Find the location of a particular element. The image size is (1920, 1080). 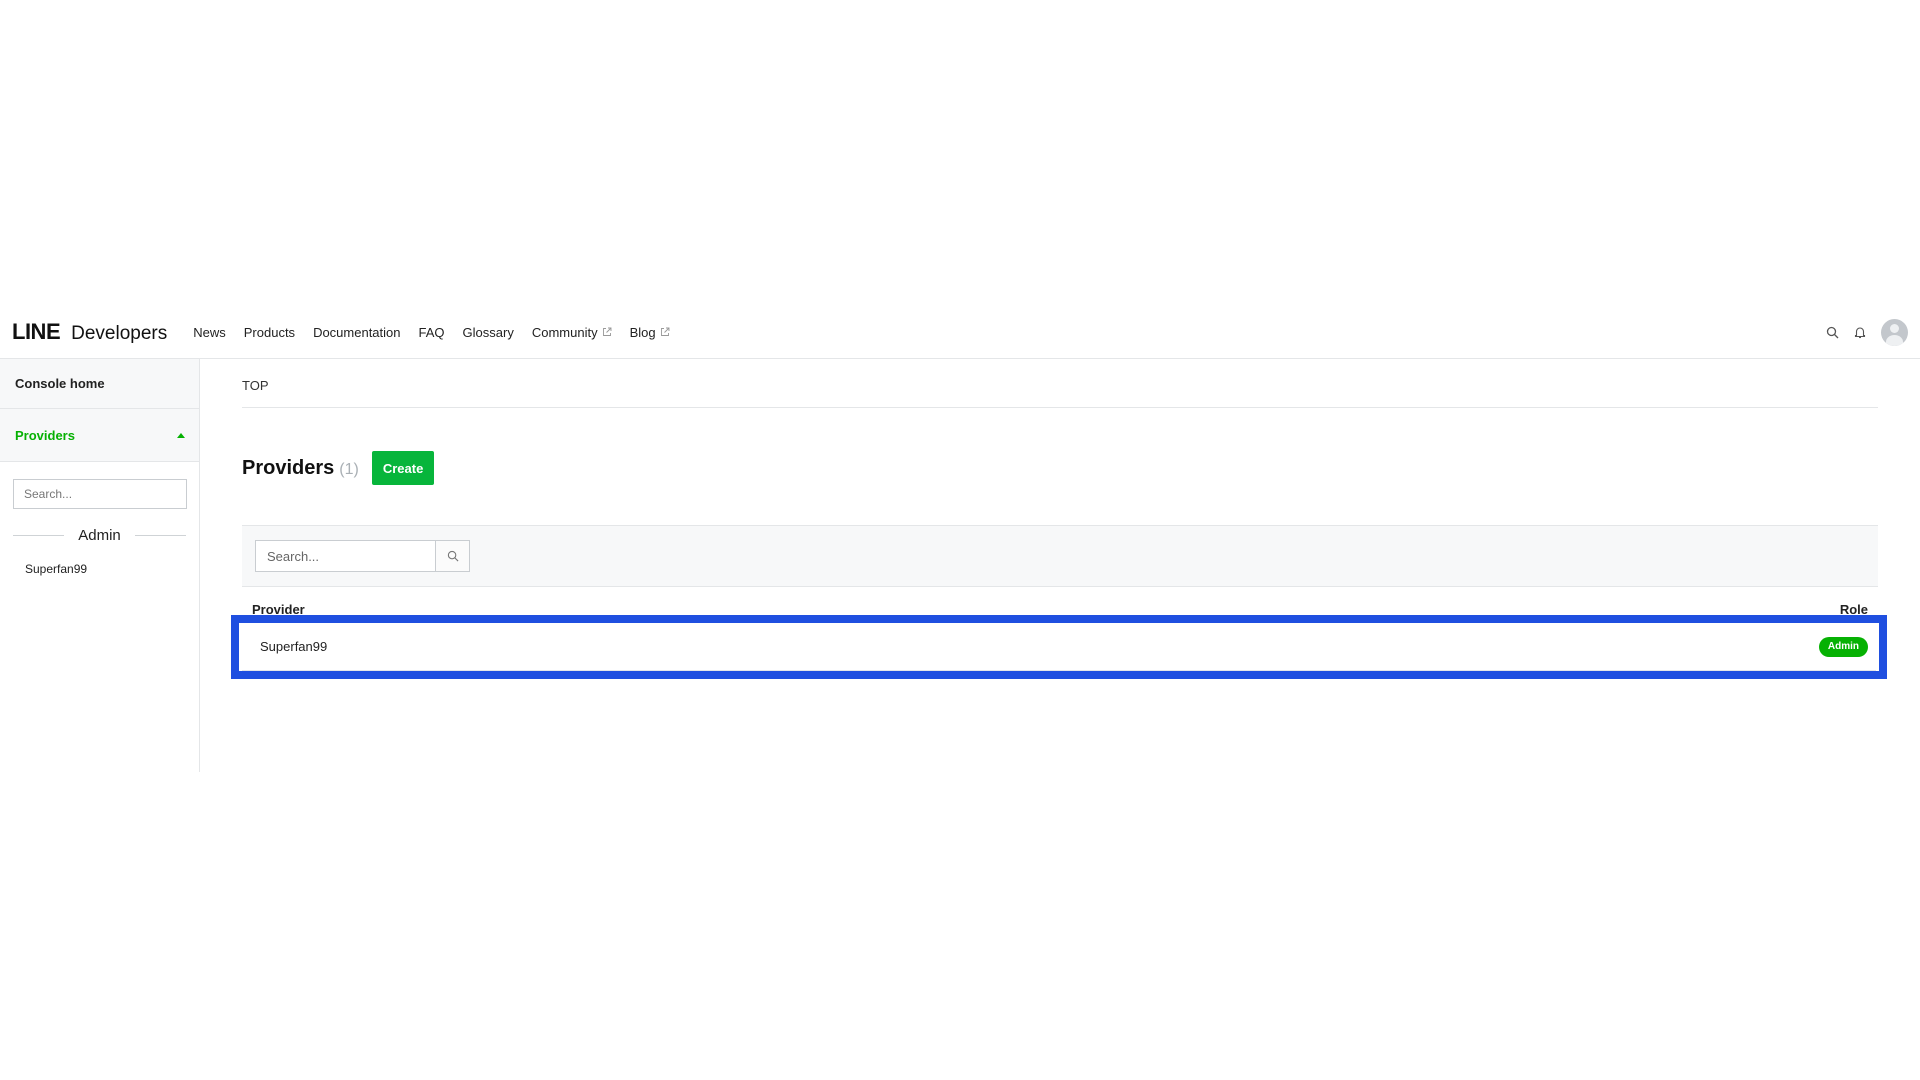

role-badge: Admin is located at coordinates (1843, 646).